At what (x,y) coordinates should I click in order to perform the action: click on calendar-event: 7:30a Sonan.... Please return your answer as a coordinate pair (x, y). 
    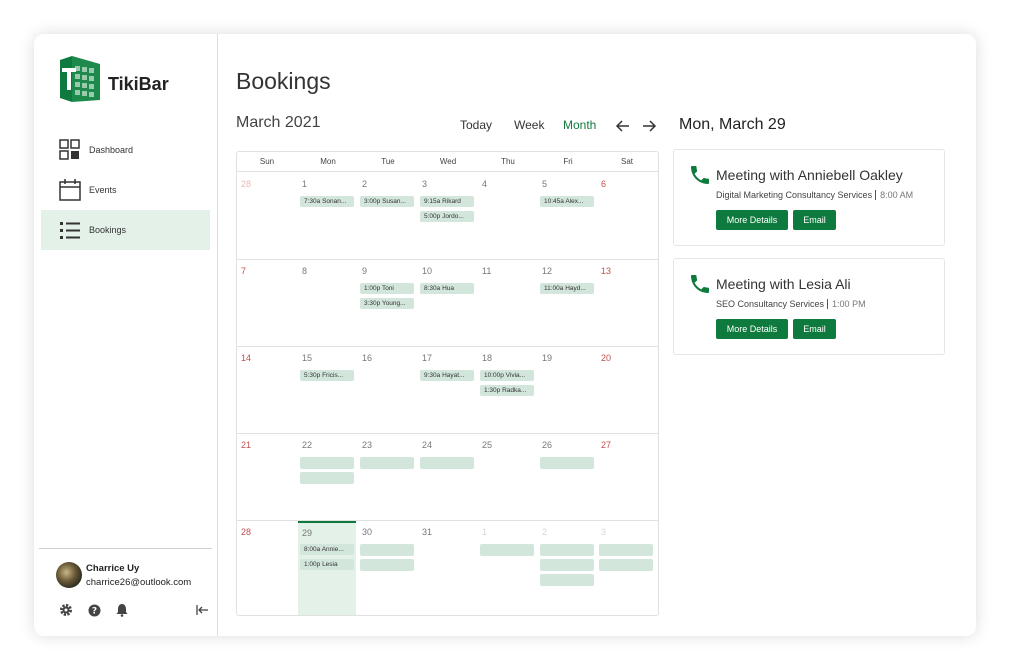
    Looking at the image, I should click on (327, 201).